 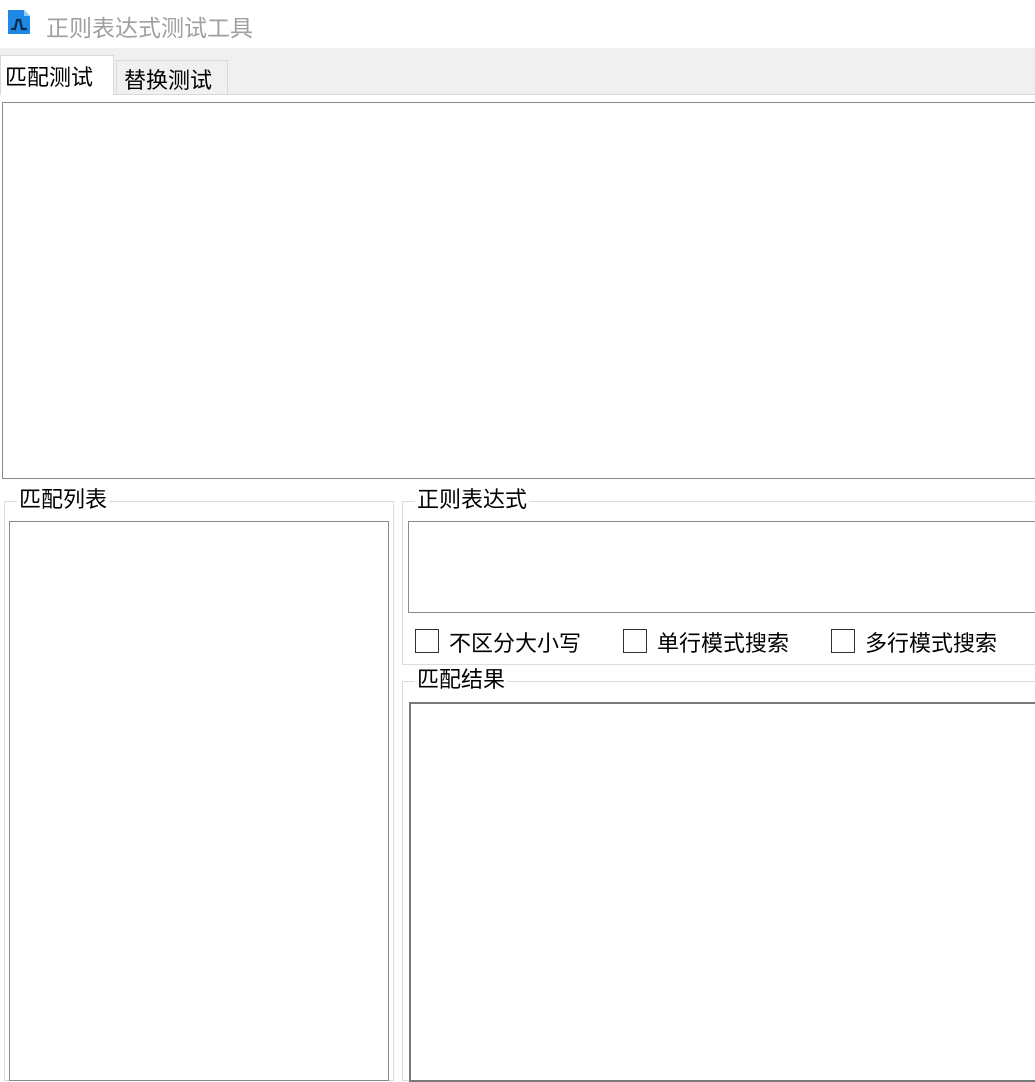 What do you see at coordinates (149, 29) in the screenshot?
I see `window-title: 正则表达式测试工具` at bounding box center [149, 29].